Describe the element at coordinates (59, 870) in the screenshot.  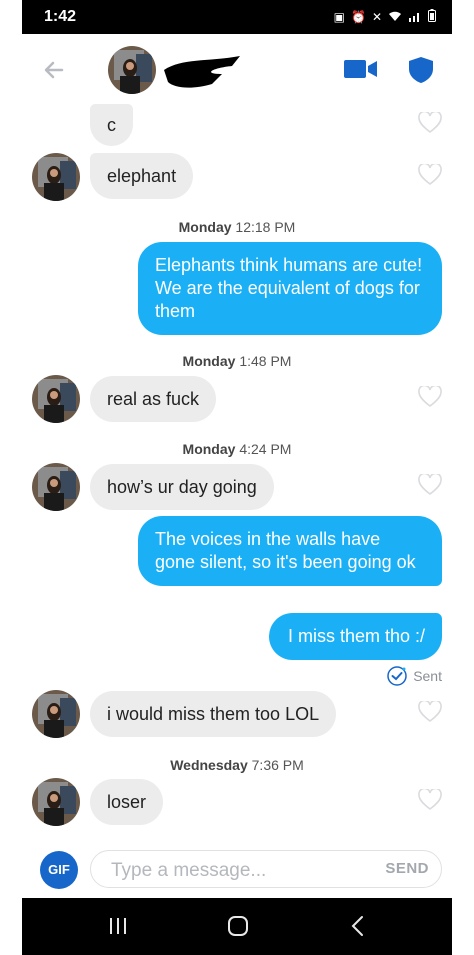
I see `gif-button: GIF` at that location.